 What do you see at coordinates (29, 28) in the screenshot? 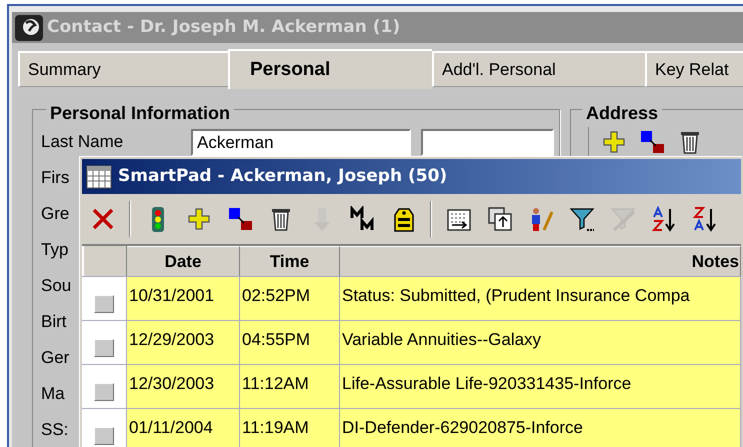
I see `contact-icon` at bounding box center [29, 28].